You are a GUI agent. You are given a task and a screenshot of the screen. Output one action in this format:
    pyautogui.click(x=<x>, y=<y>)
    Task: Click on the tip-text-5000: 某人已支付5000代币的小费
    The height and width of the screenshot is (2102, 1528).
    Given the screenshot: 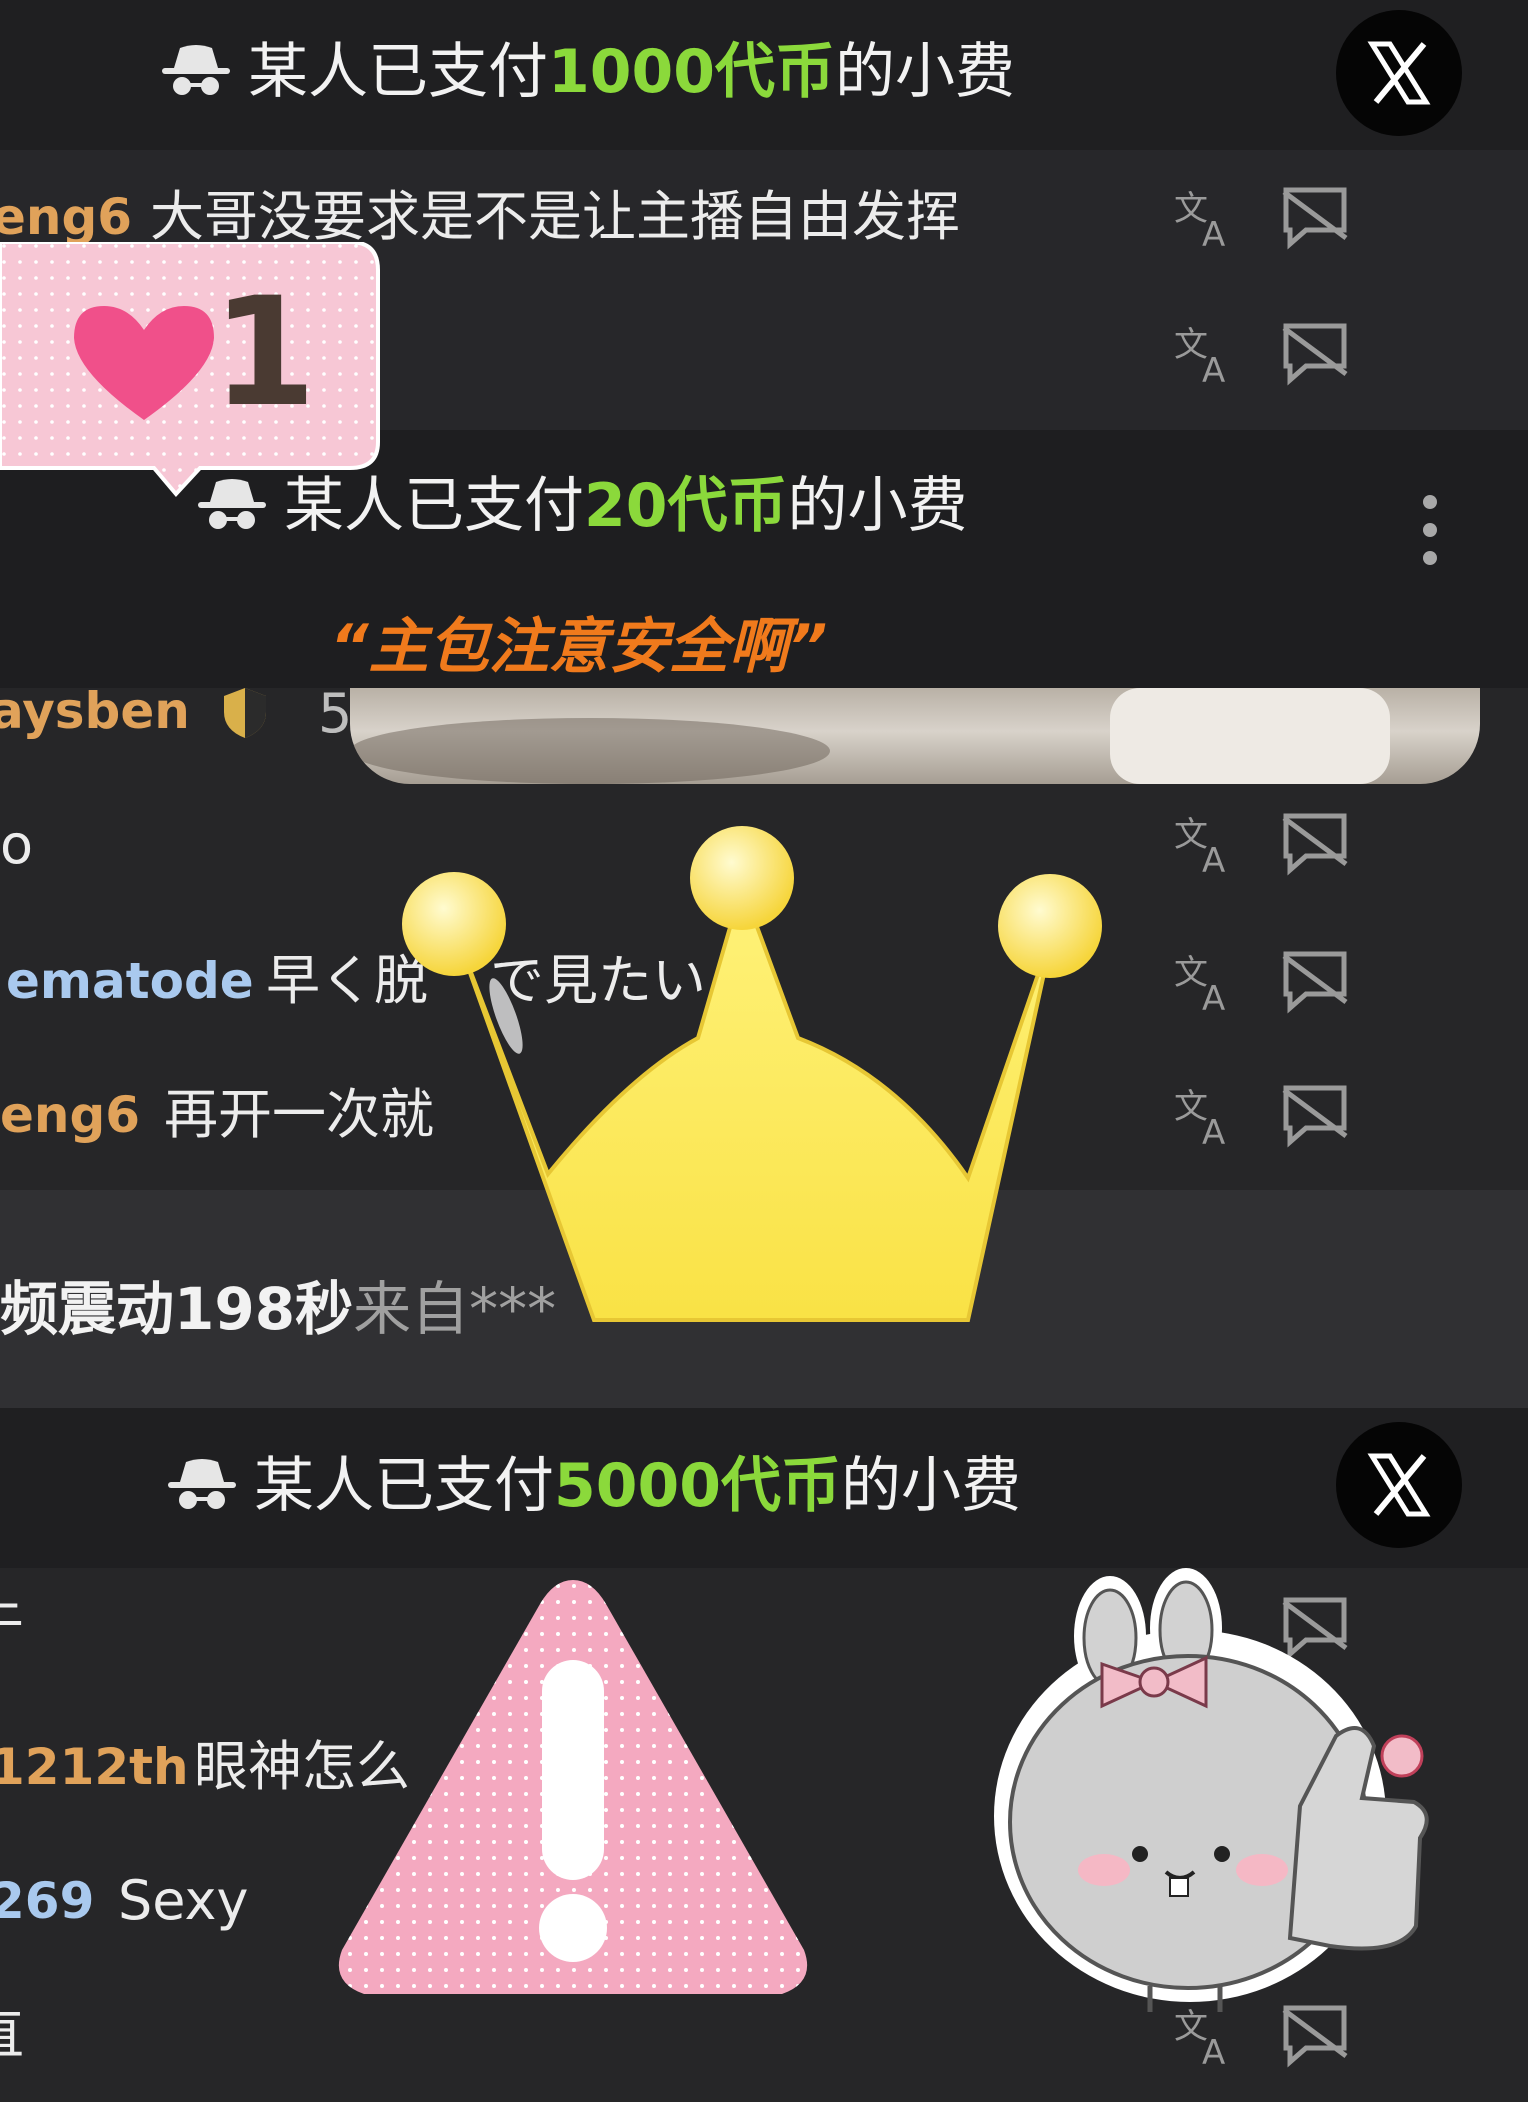 What is the action you would take?
    pyautogui.click(x=593, y=1488)
    